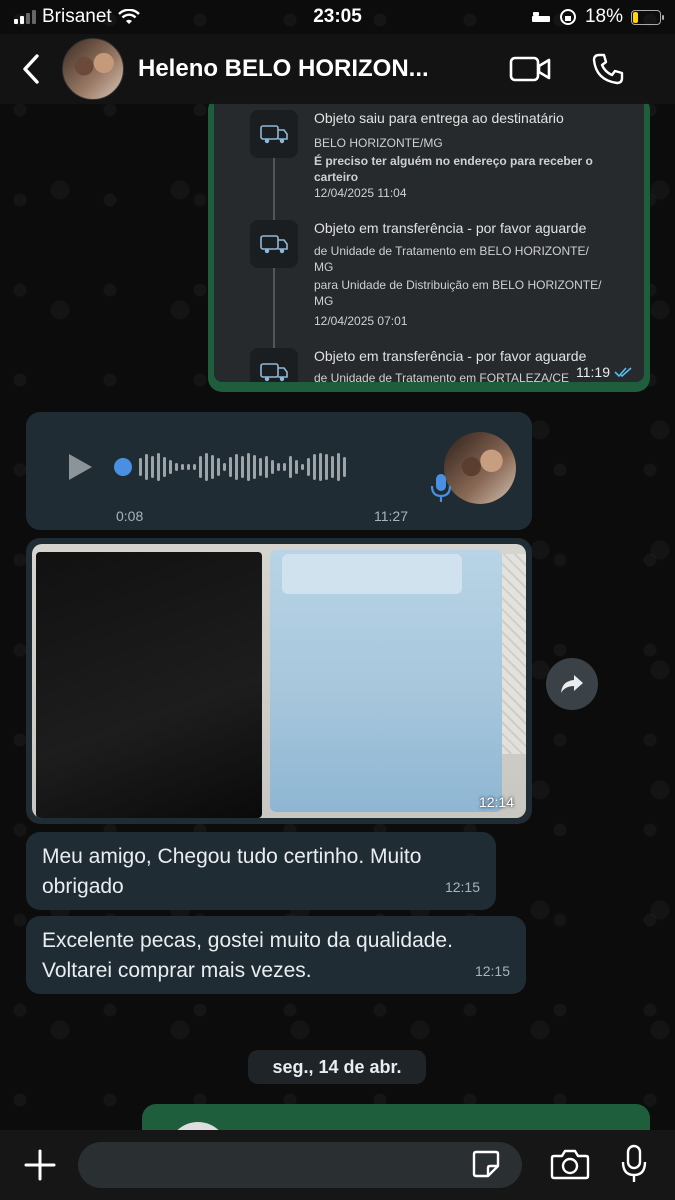  What do you see at coordinates (570, 1164) in the screenshot?
I see `camera-icon` at bounding box center [570, 1164].